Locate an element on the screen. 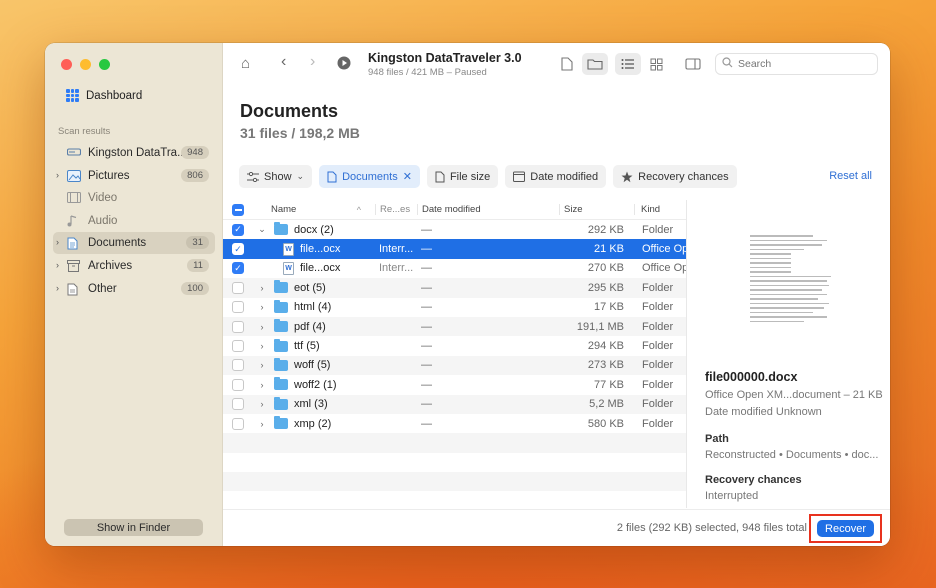  recover-highlight-box: Recover is located at coordinates (845, 528).